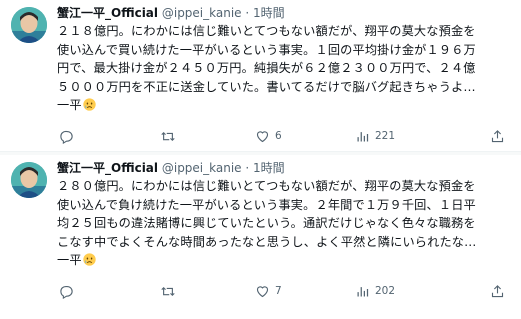 The height and width of the screenshot is (319, 521). Describe the element at coordinates (266, 31) in the screenshot. I see `tweet-text-line: ２１８億円。にわかには信じ難いとてつもない額だが、翔平の莫大な預金を` at that location.